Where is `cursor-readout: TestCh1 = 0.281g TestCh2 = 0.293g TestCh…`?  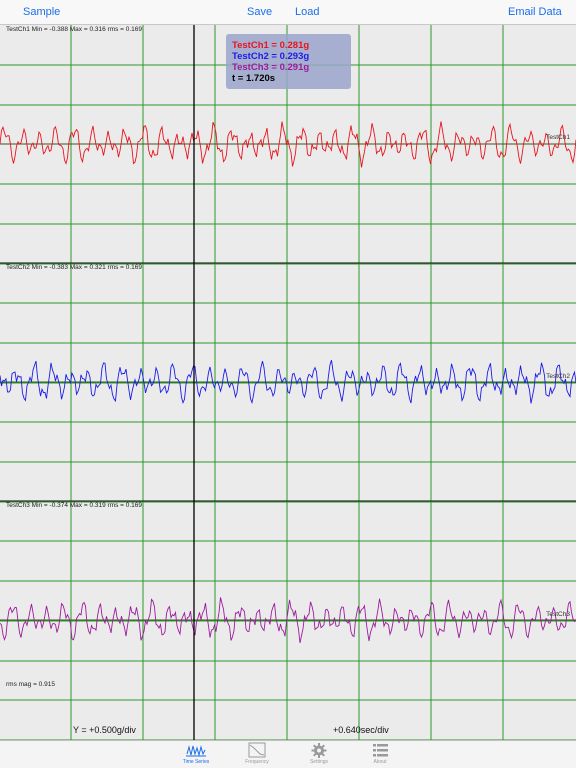 cursor-readout: TestCh1 = 0.281g TestCh2 = 0.293g TestCh… is located at coordinates (288, 61).